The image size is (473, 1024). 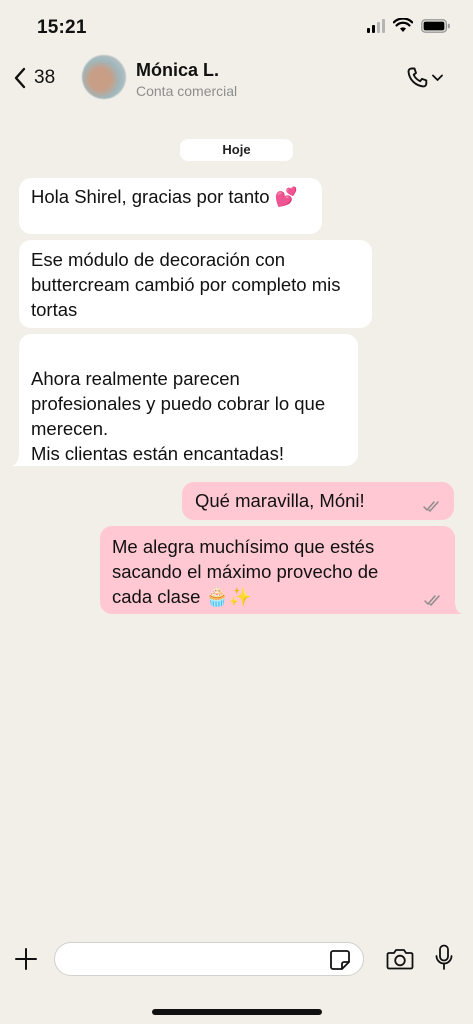 What do you see at coordinates (236, 82) in the screenshot?
I see `chat-header: 38 Mónica L. Conta comercial` at bounding box center [236, 82].